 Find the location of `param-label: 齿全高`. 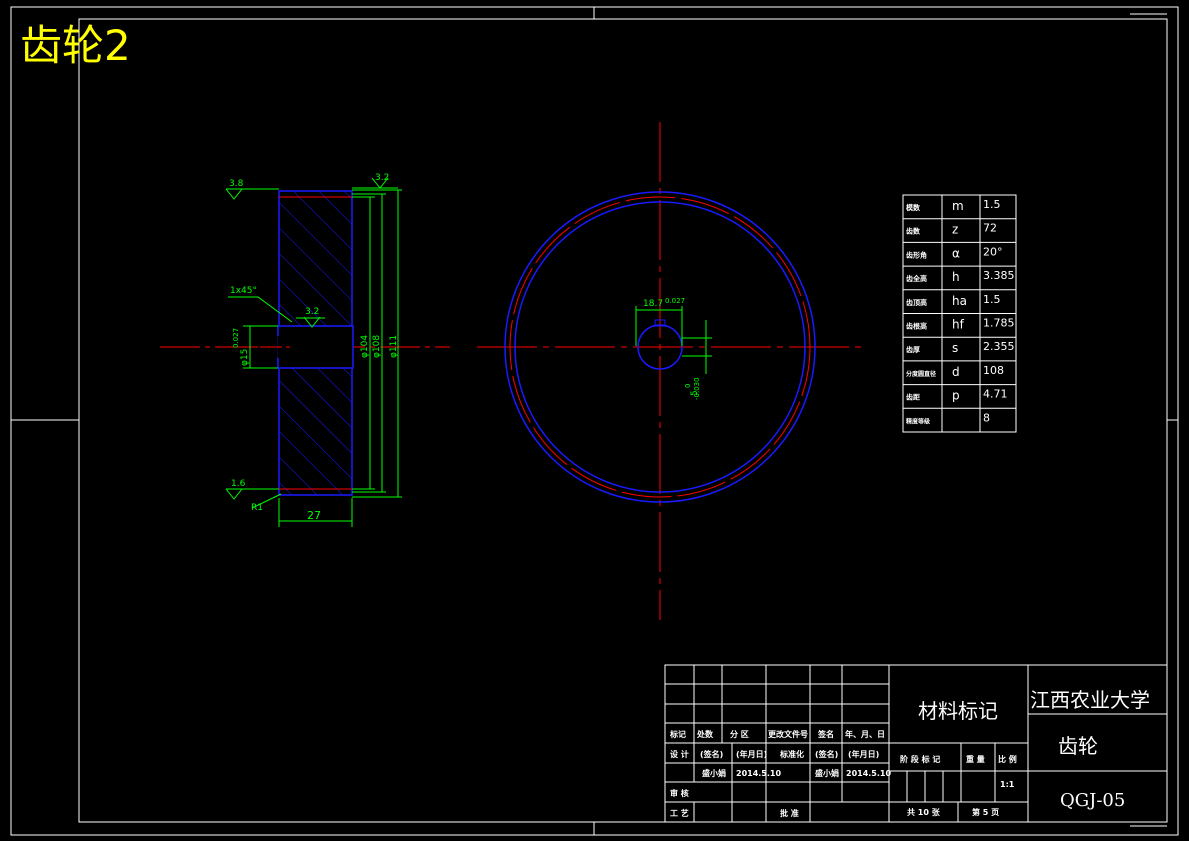

param-label: 齿全高 is located at coordinates (916, 278).